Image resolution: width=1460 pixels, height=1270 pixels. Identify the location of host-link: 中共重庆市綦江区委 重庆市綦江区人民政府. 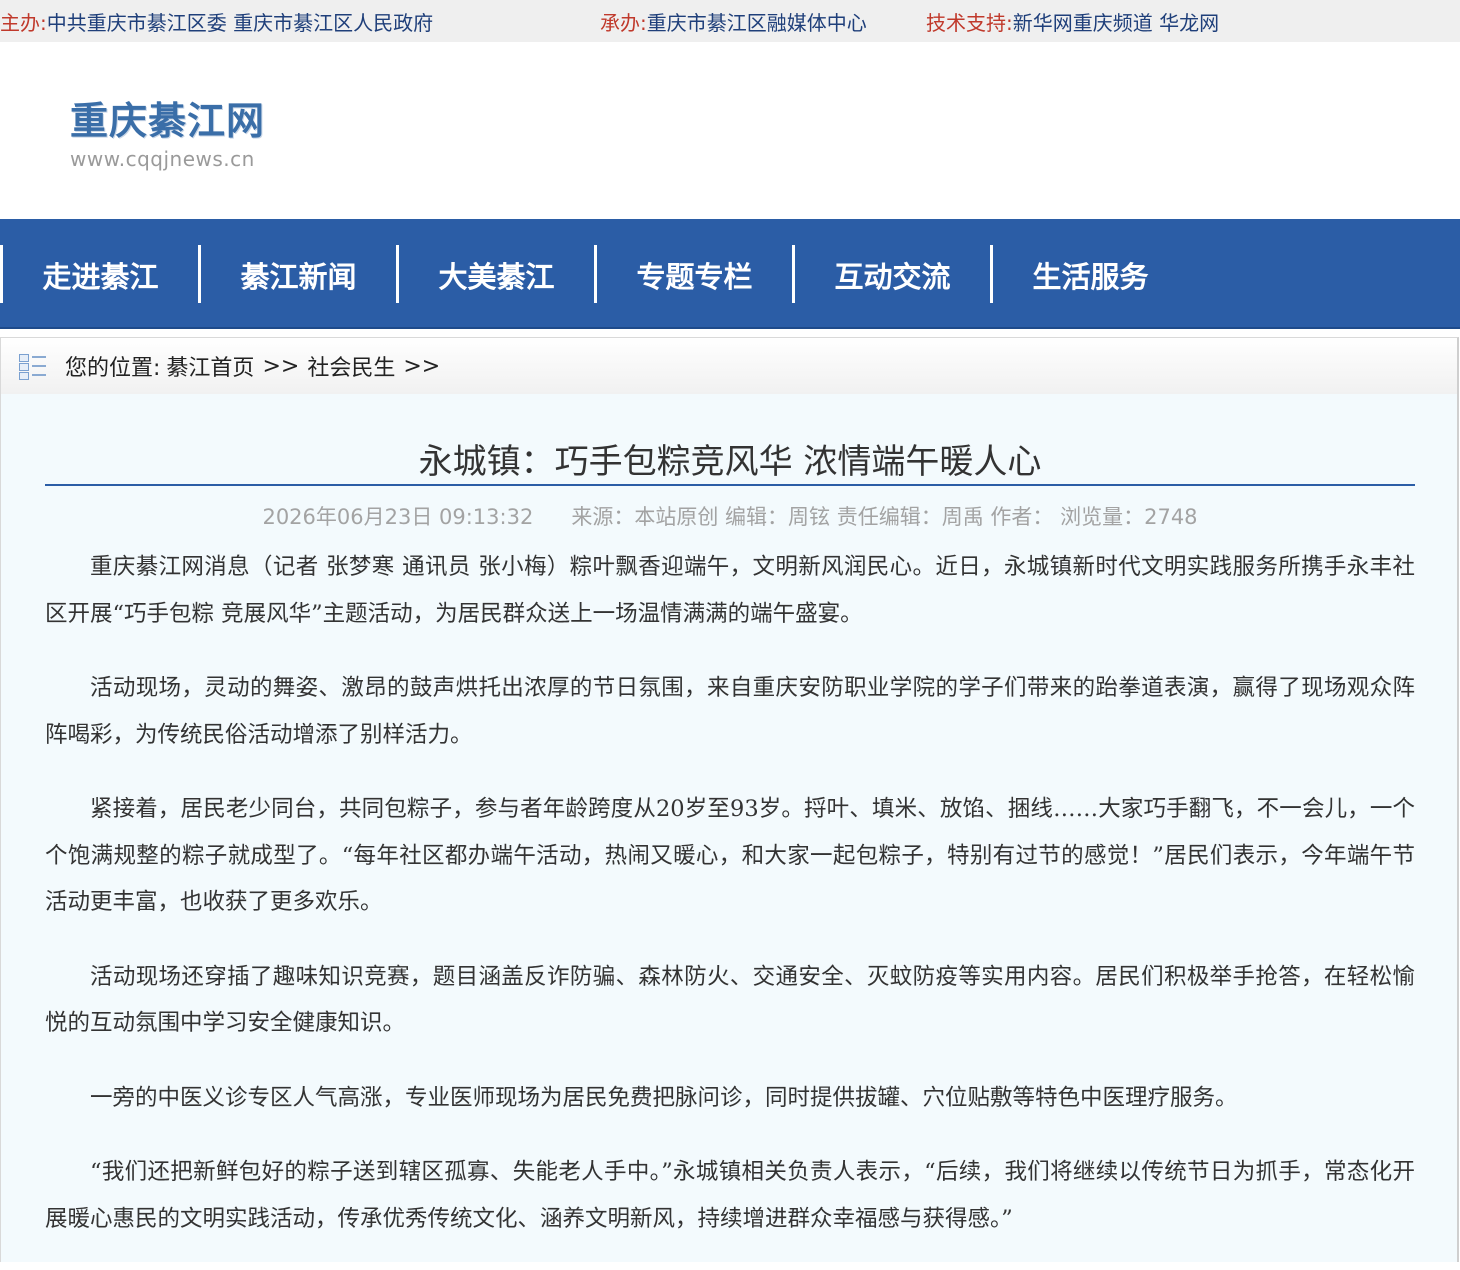
(240, 21).